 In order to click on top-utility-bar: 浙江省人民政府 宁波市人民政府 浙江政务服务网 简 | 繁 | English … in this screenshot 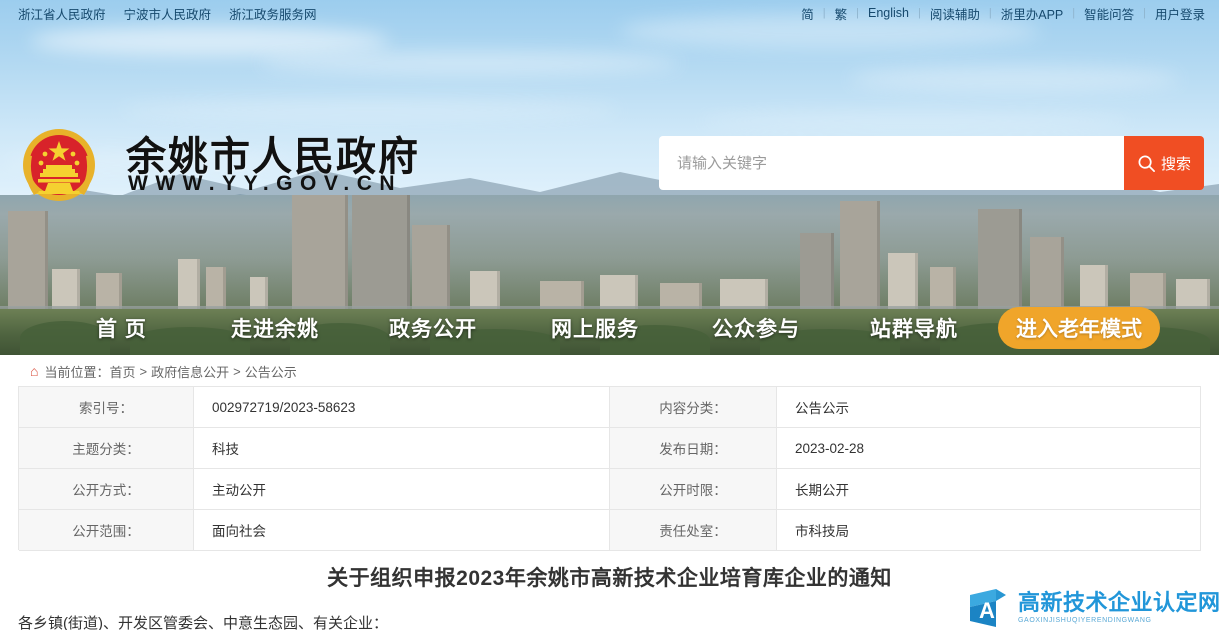, I will do `click(609, 13)`.